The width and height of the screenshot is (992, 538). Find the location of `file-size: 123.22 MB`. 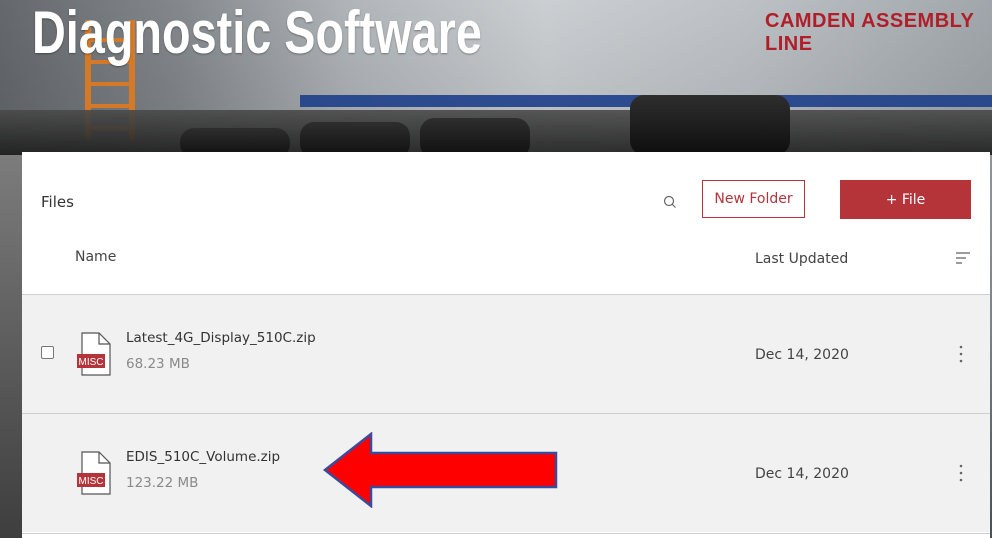

file-size: 123.22 MB is located at coordinates (162, 483).